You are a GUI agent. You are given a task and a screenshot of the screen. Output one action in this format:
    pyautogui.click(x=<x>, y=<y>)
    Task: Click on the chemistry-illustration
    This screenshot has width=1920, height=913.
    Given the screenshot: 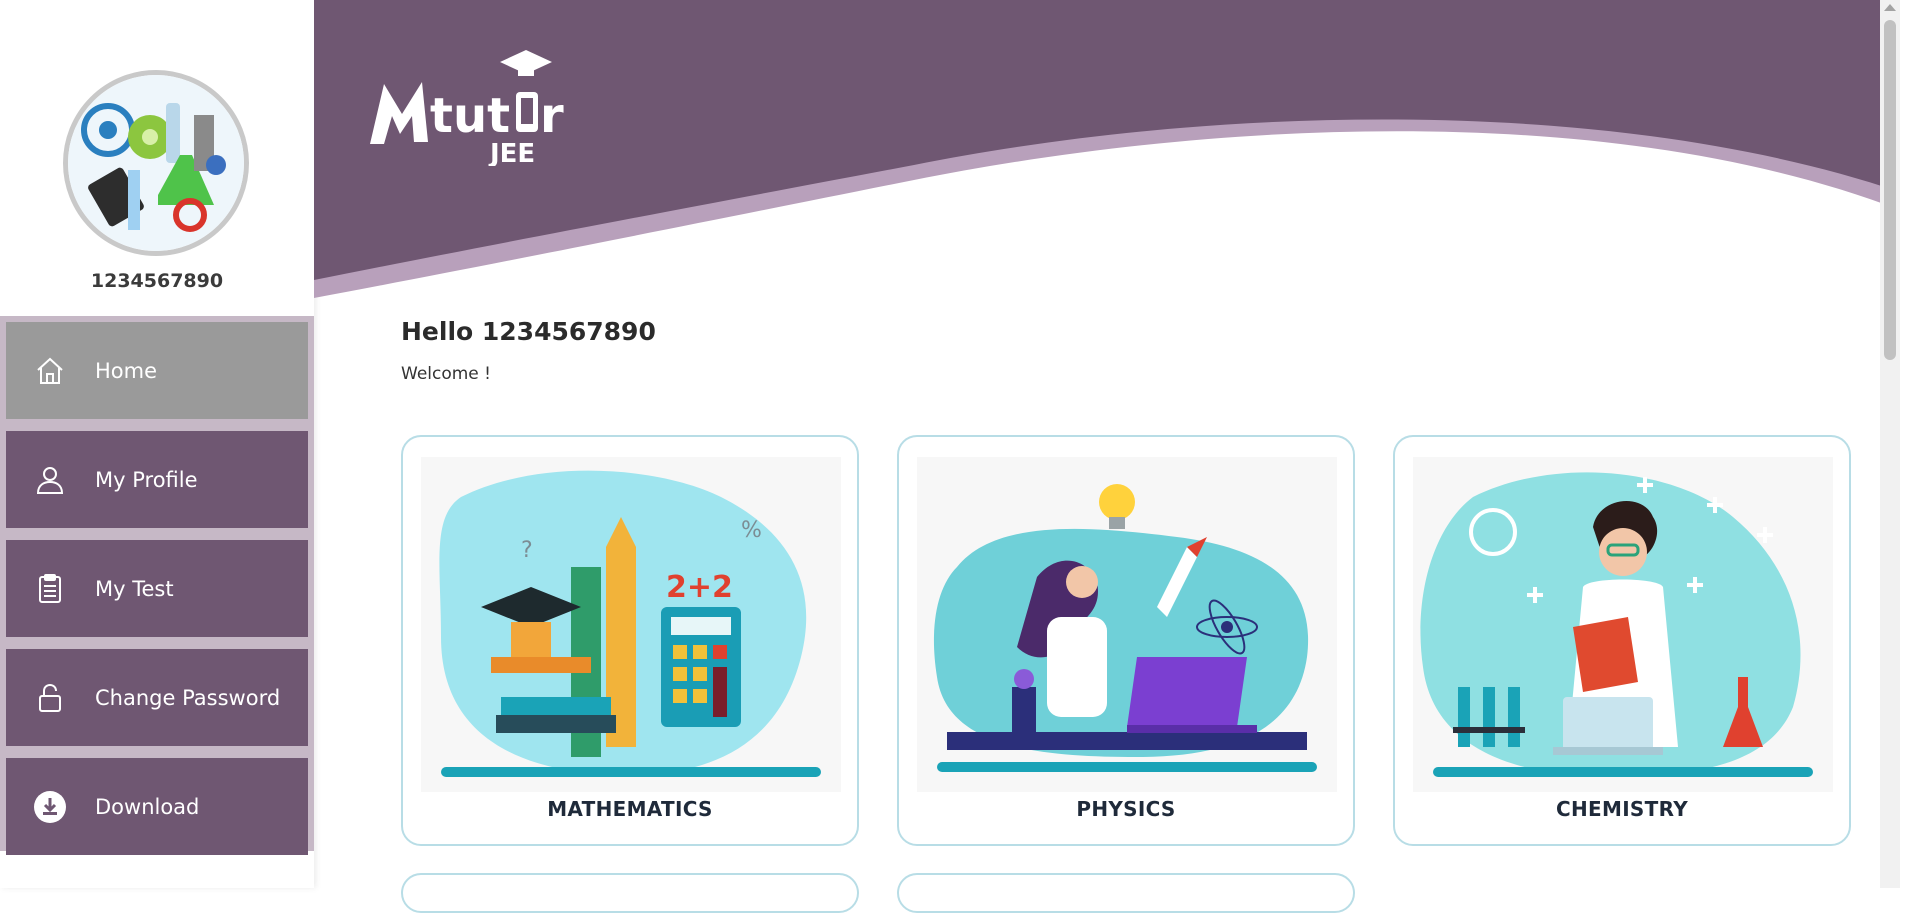 What is the action you would take?
    pyautogui.click(x=1623, y=624)
    